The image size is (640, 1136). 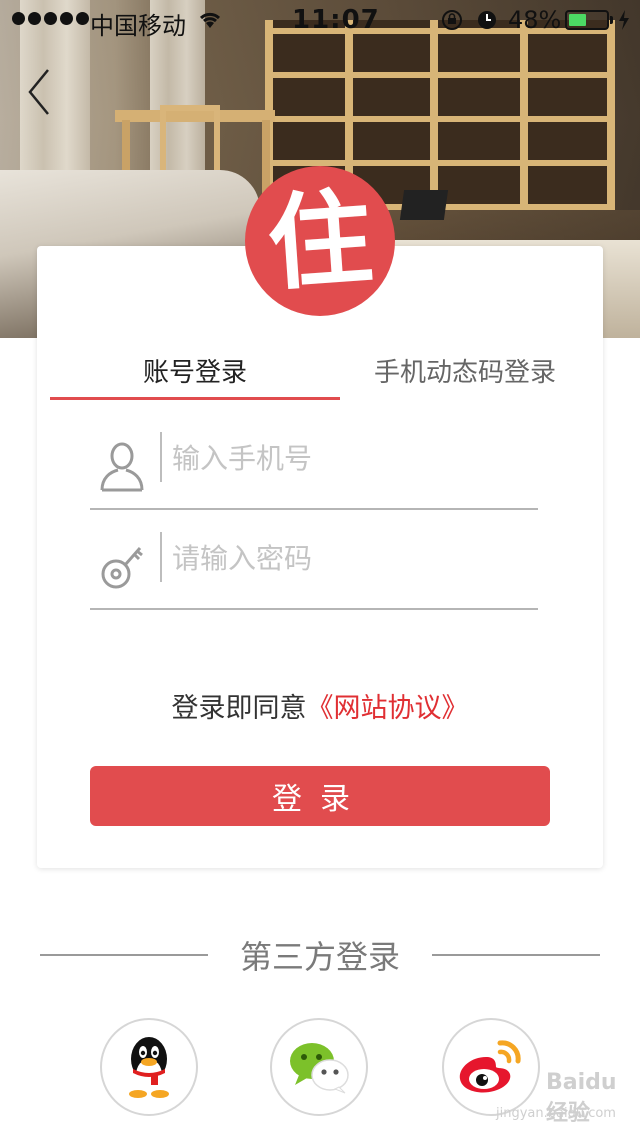 I want to click on charging-icon, so click(x=624, y=20).